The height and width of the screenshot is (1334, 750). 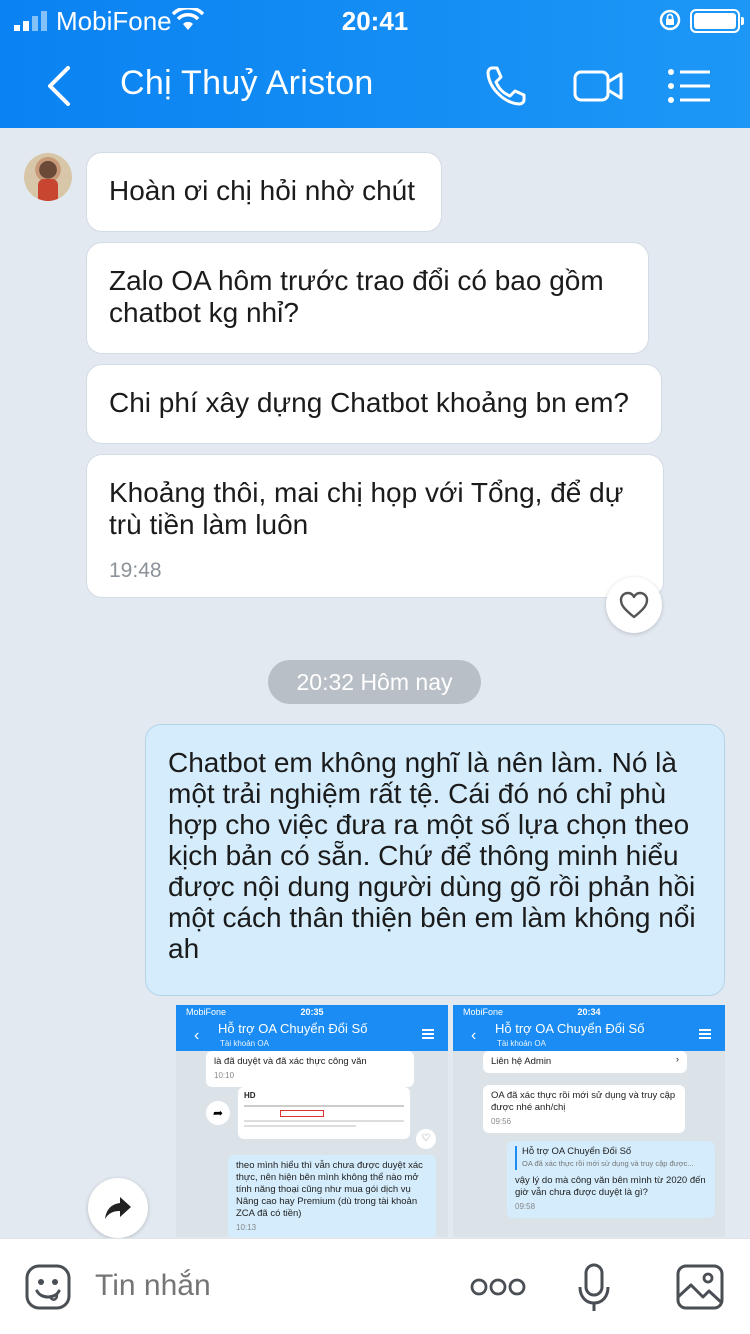 I want to click on status-bar: MobiFone 20:41, so click(x=375, y=21).